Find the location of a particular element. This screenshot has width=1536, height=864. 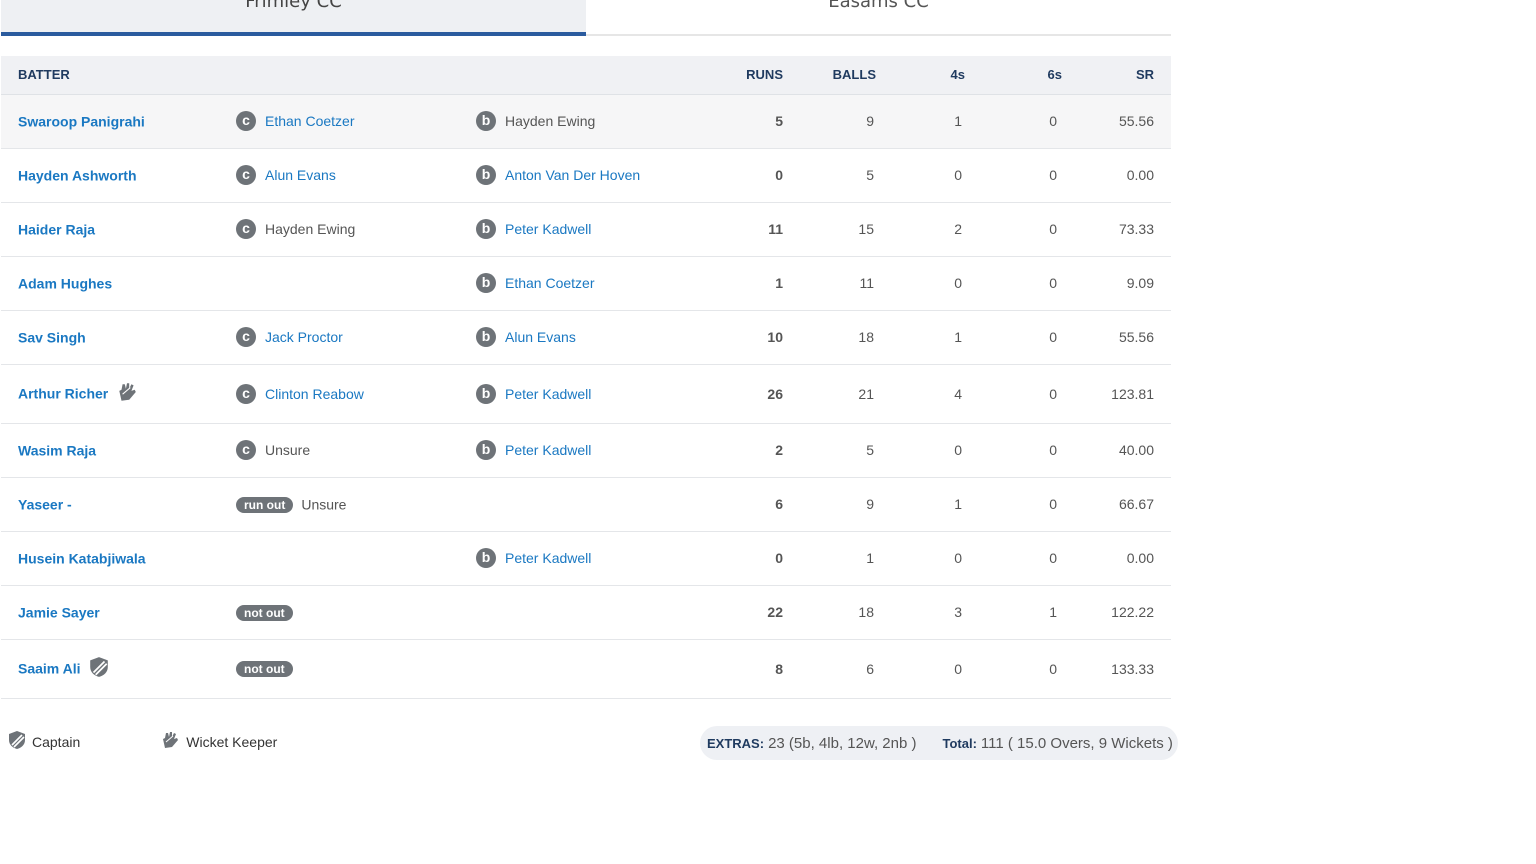

table-row: Jamie Sayer not out 22 18 3 1 122.22 is located at coordinates (586, 612).